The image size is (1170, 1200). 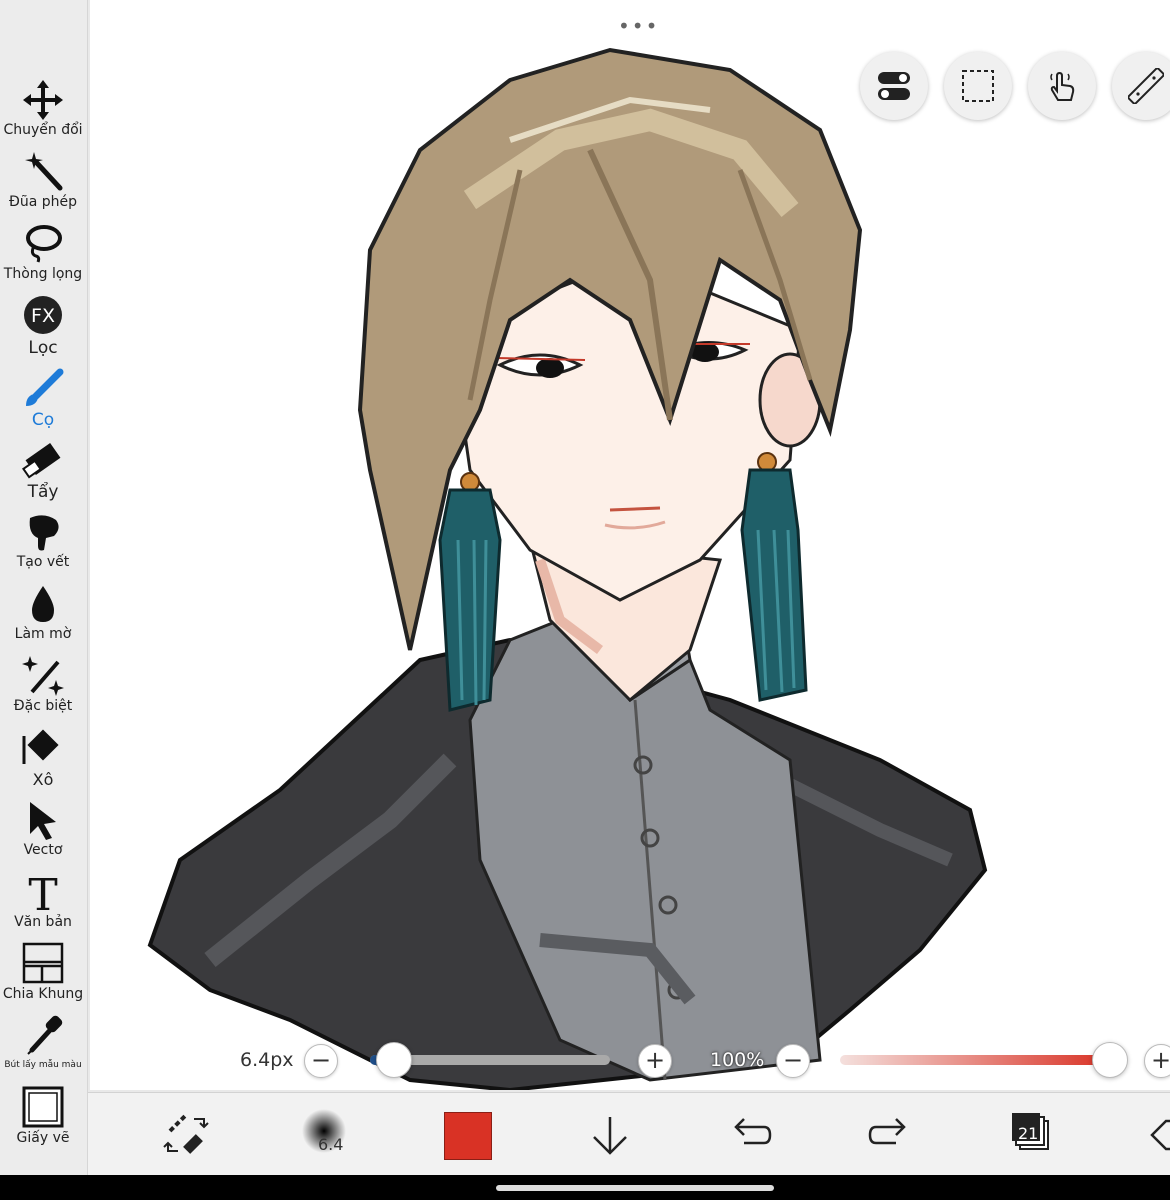 What do you see at coordinates (43, 994) in the screenshot?
I see `tool-label: Chia Khung` at bounding box center [43, 994].